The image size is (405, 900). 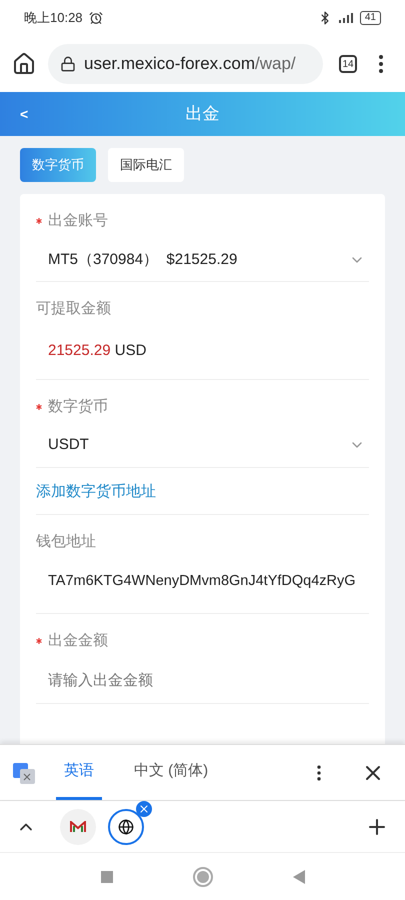 What do you see at coordinates (97, 350) in the screenshot?
I see `available-amount: 21525.29 USD` at bounding box center [97, 350].